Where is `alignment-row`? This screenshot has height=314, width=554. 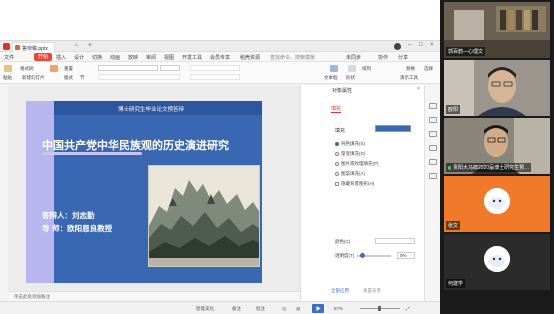
alignment-row is located at coordinates (215, 77).